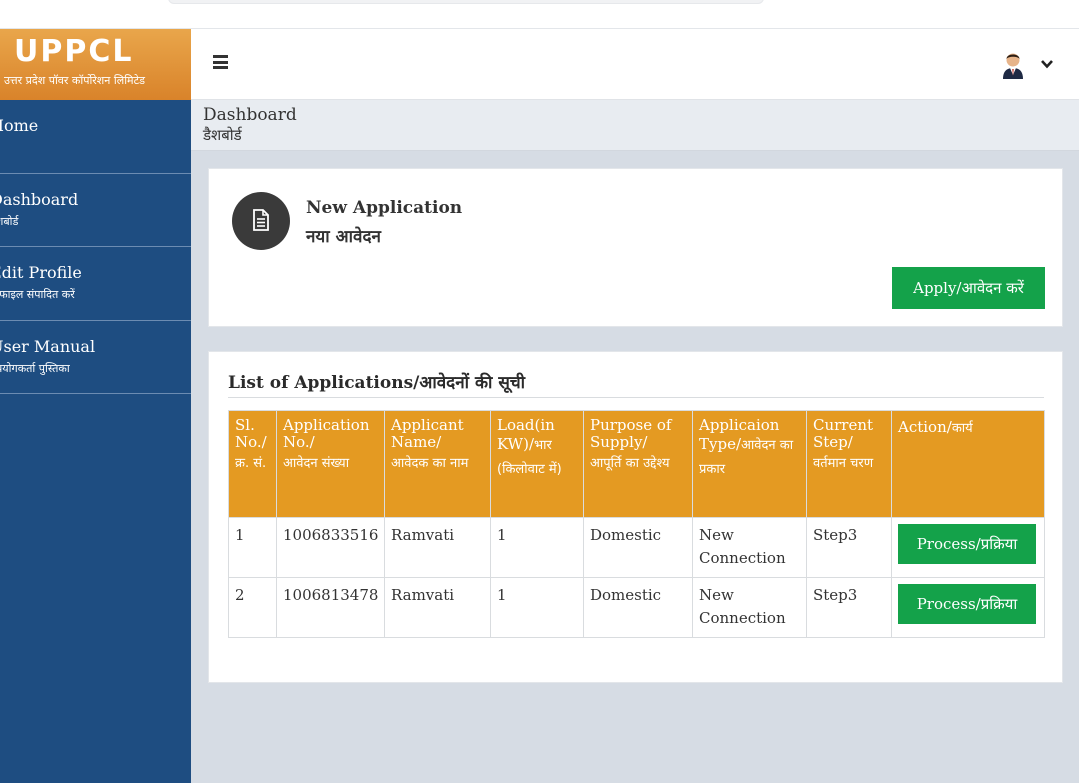 This screenshot has height=783, width=1079. I want to click on cell-sl-no: 1, so click(252, 547).